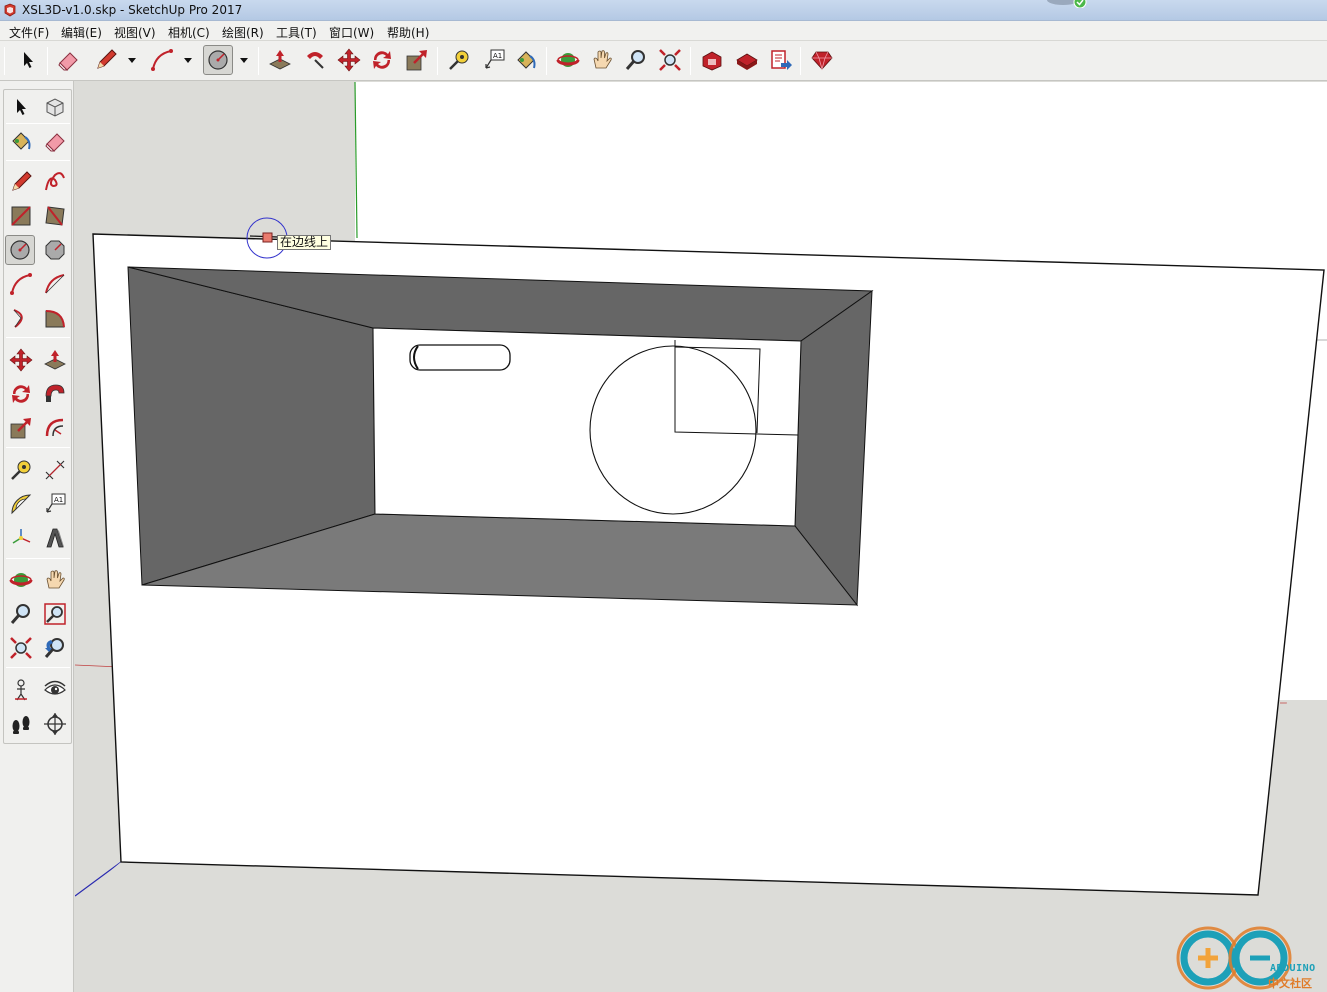  What do you see at coordinates (189, 32) in the screenshot?
I see `menu-camera: 相机(C)` at bounding box center [189, 32].